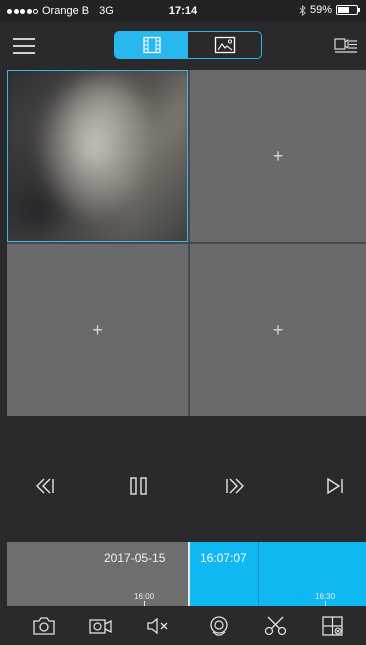 This screenshot has height=645, width=366. I want to click on clip-button, so click(276, 626).